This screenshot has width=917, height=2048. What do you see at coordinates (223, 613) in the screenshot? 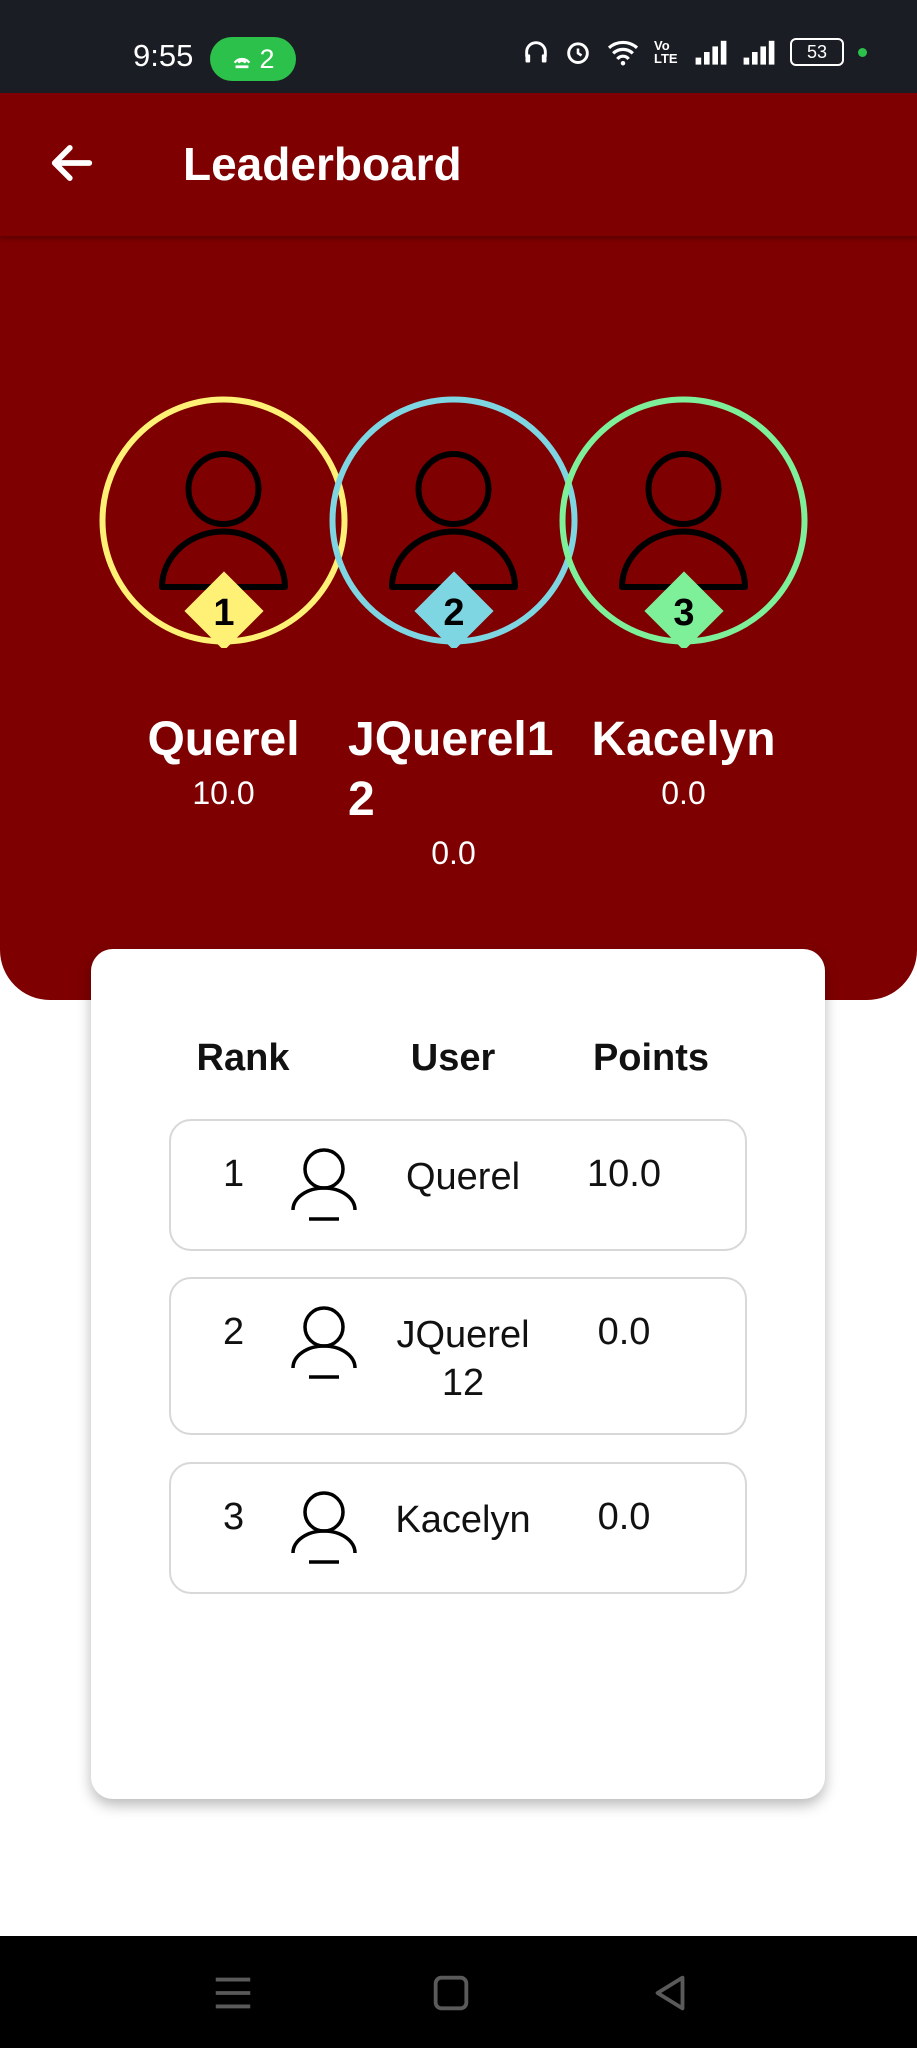
I see `podium-rank-badge: 1` at bounding box center [223, 613].